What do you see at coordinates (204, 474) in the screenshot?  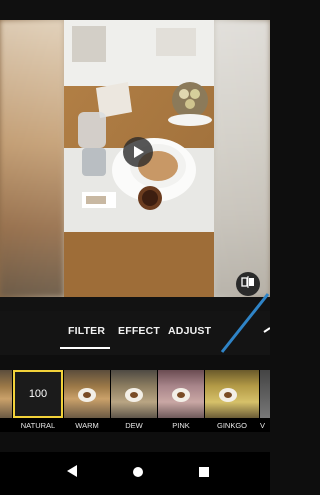 I see `recents-icon` at bounding box center [204, 474].